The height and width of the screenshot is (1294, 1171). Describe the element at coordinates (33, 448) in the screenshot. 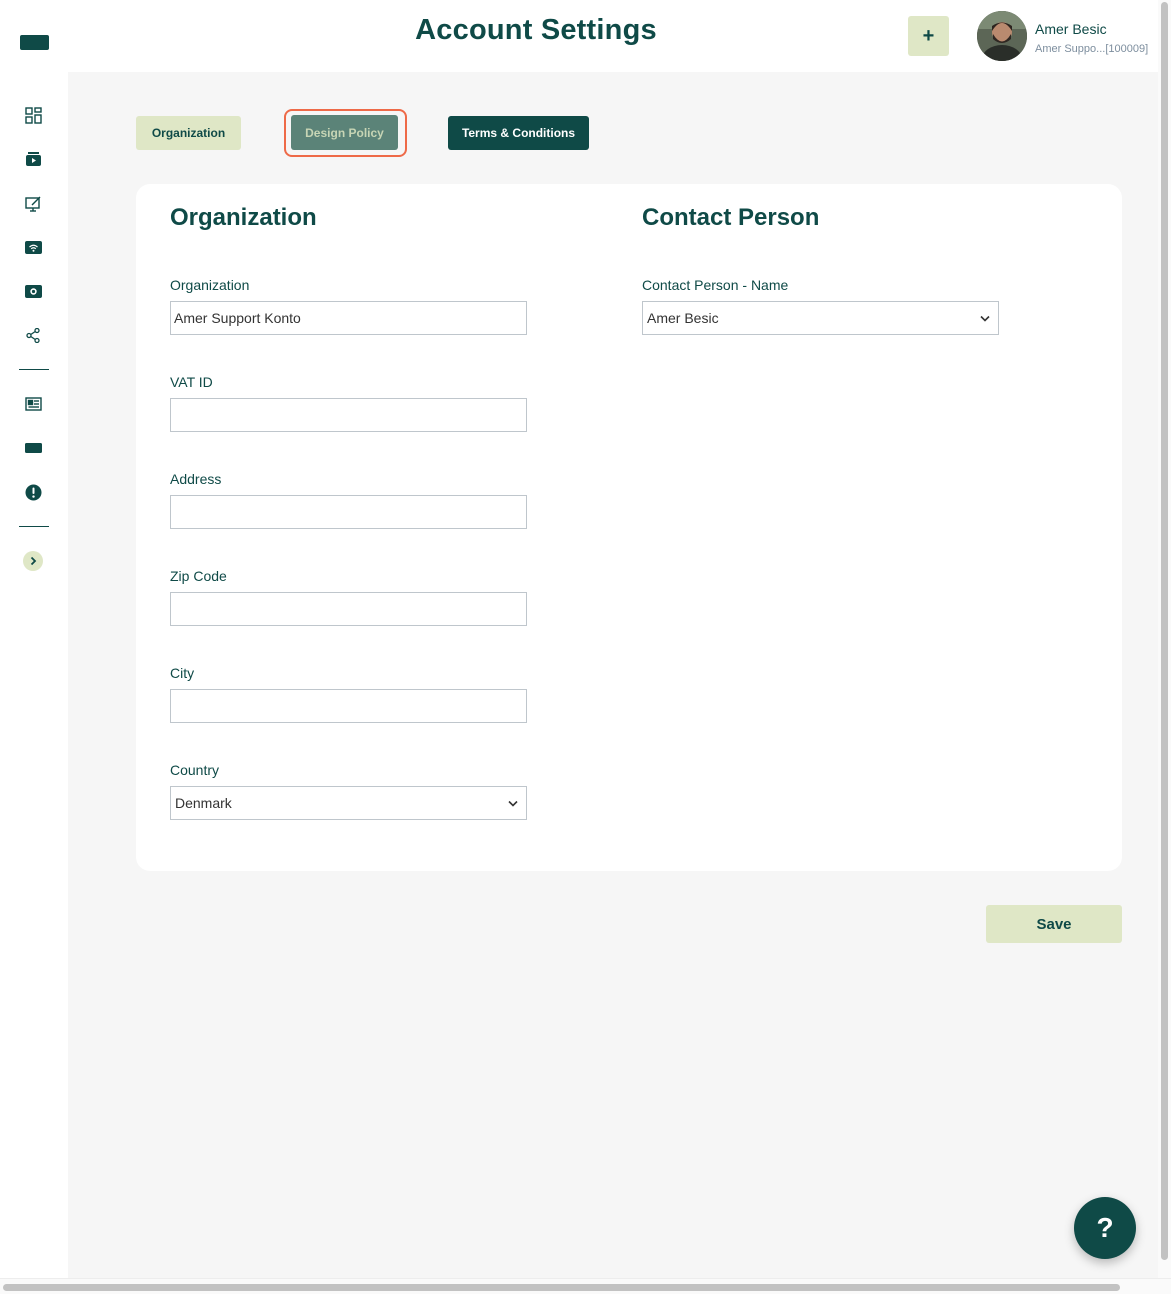

I see `display-icon` at that location.